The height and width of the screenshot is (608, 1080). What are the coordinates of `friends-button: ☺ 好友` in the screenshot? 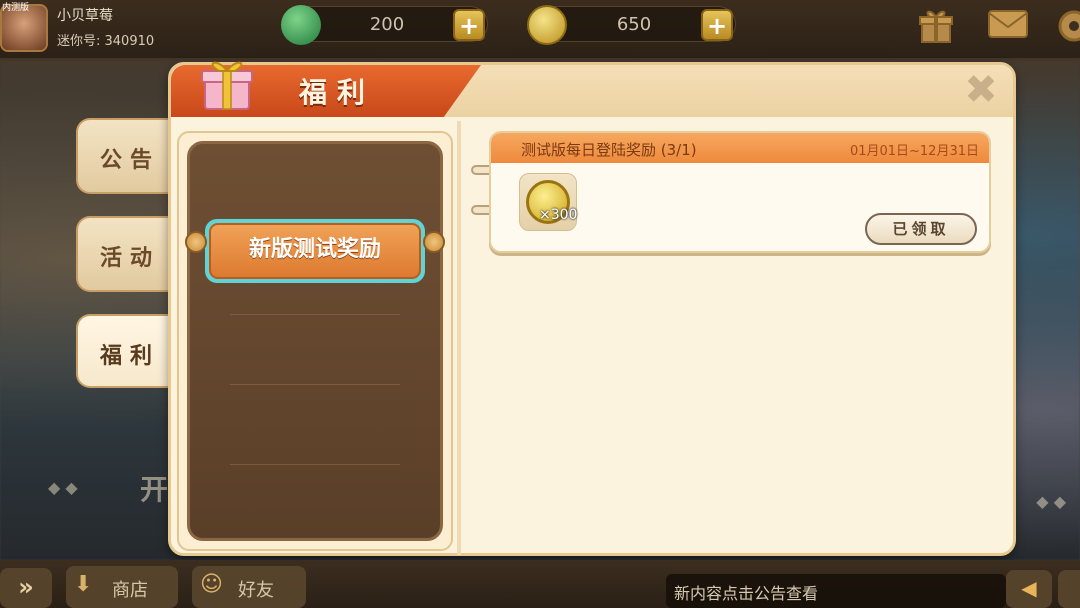 It's located at (249, 587).